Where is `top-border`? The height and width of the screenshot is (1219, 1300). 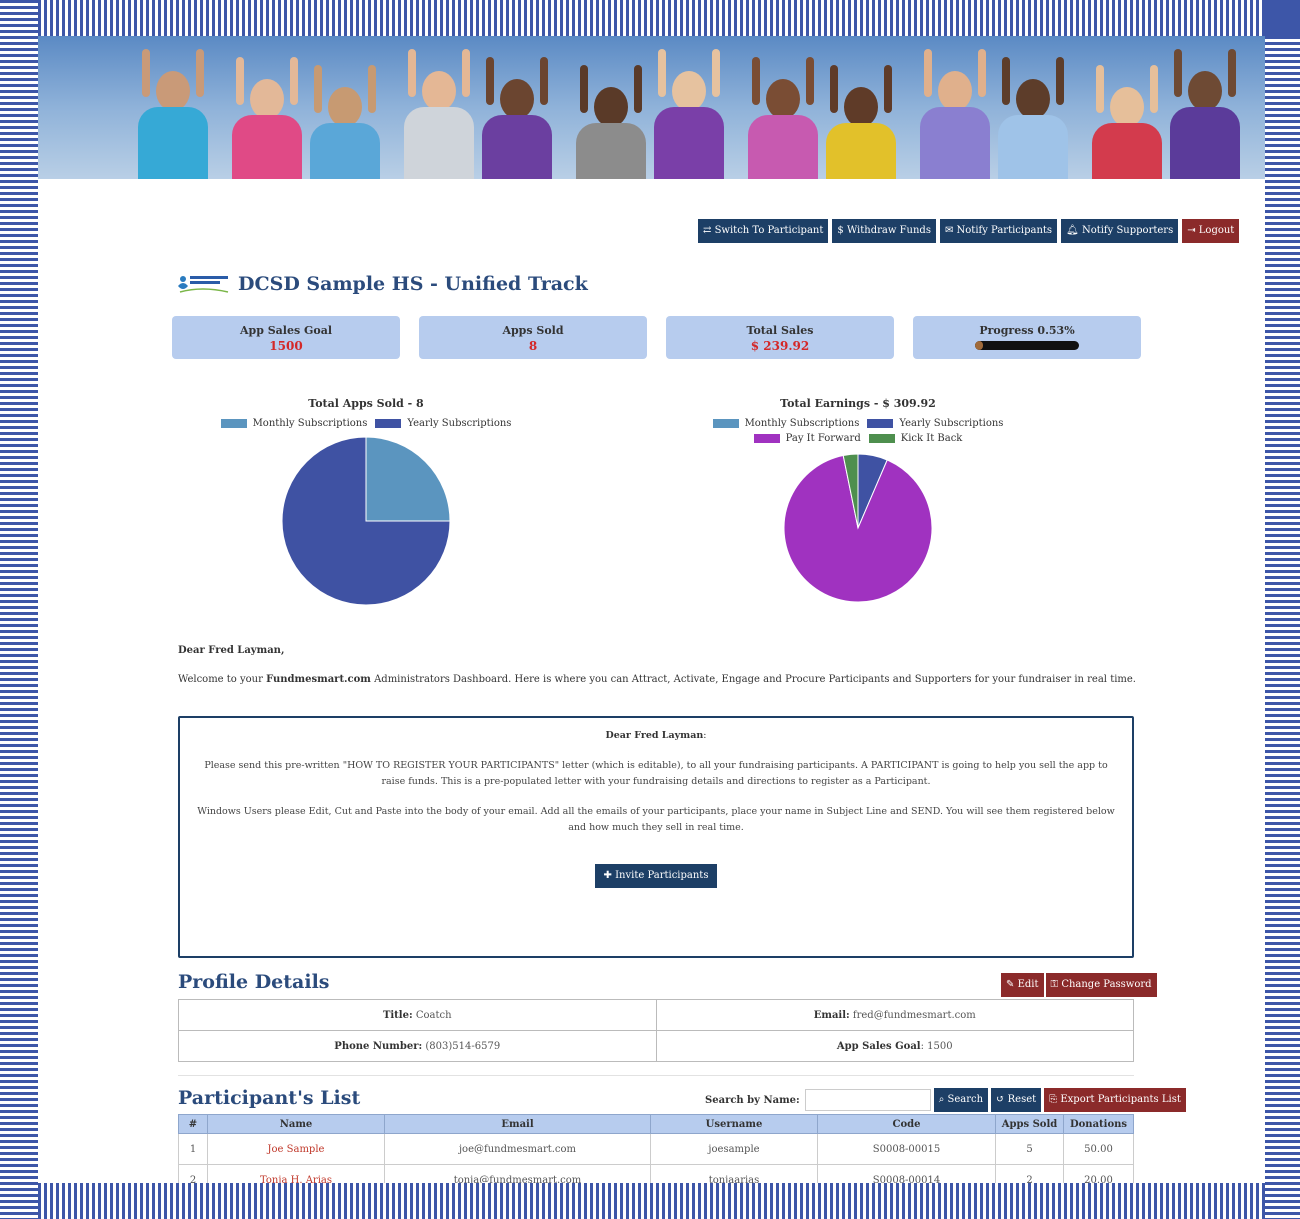 top-border is located at coordinates (651, 18).